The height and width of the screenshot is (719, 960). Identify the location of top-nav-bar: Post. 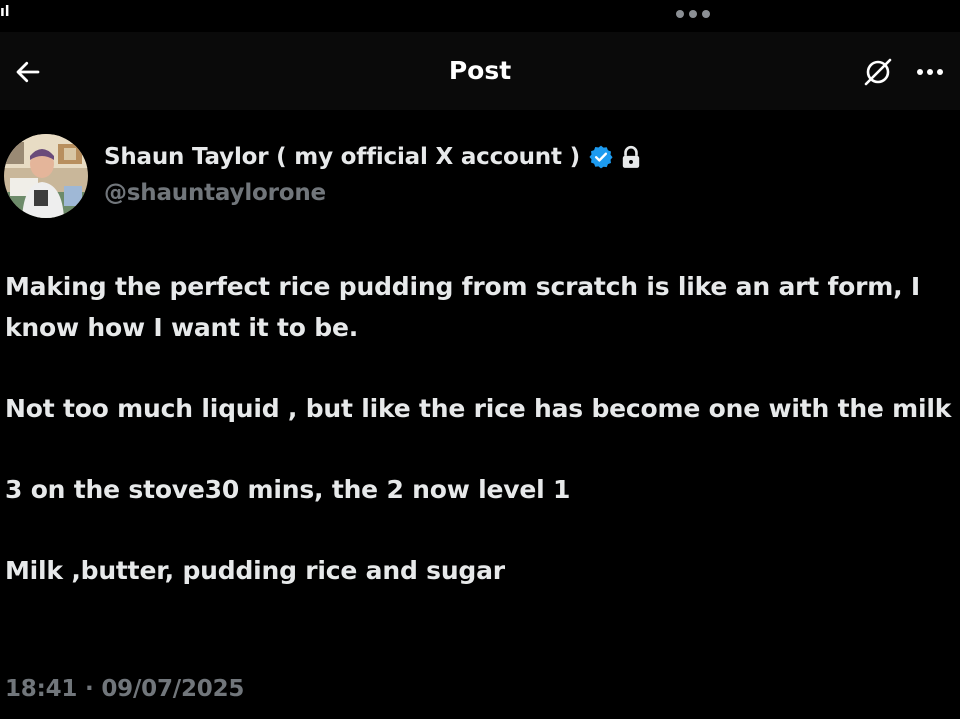
(480, 71).